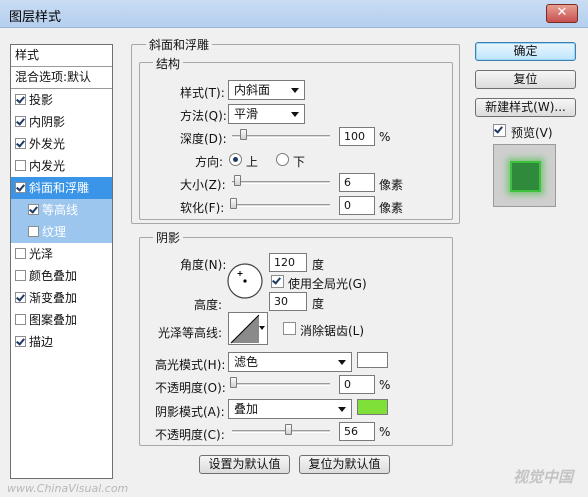  Describe the element at coordinates (385, 432) in the screenshot. I see `shadow-opacity-unit: %` at that location.